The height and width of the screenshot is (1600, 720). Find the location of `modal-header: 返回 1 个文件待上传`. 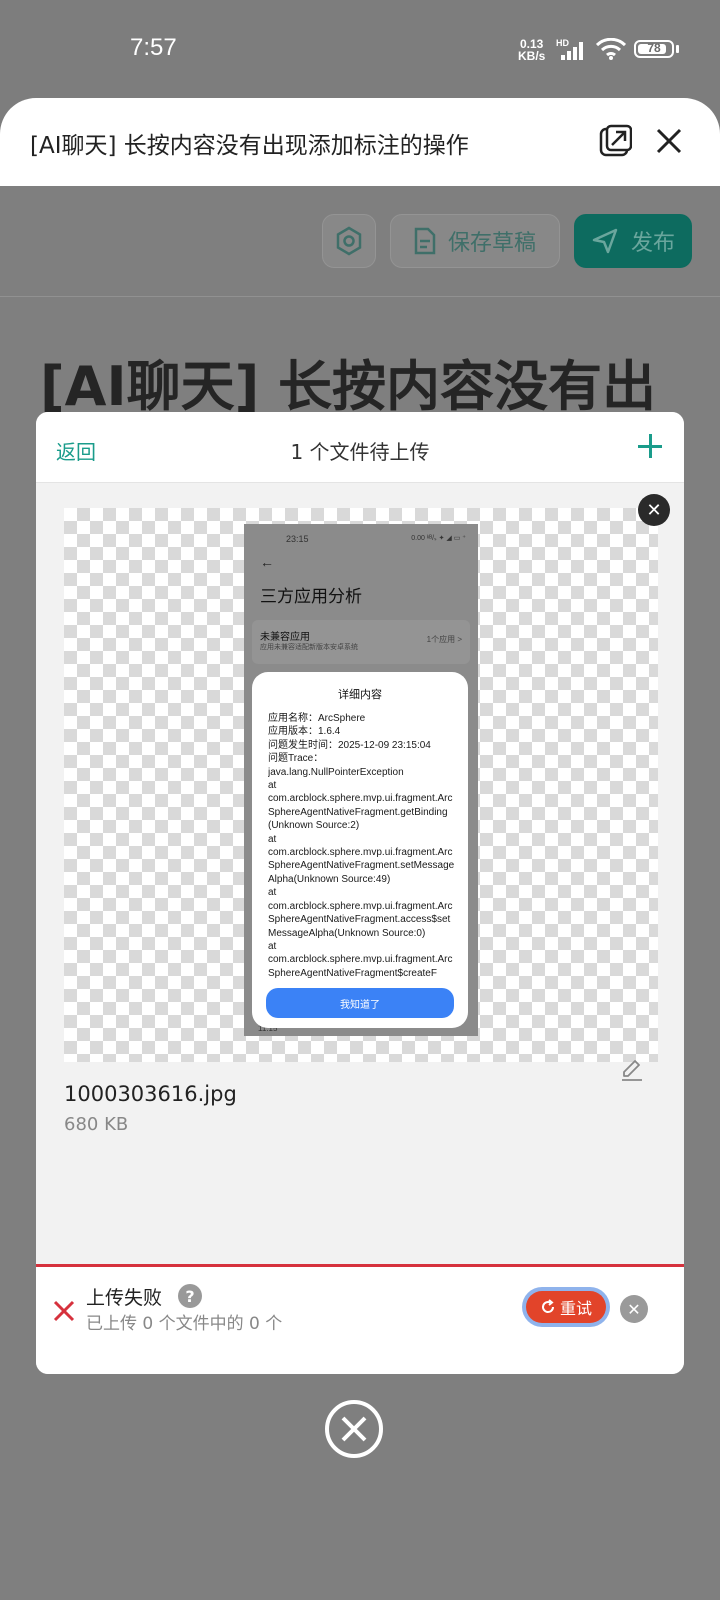

modal-header: 返回 1 个文件待上传 is located at coordinates (360, 447).